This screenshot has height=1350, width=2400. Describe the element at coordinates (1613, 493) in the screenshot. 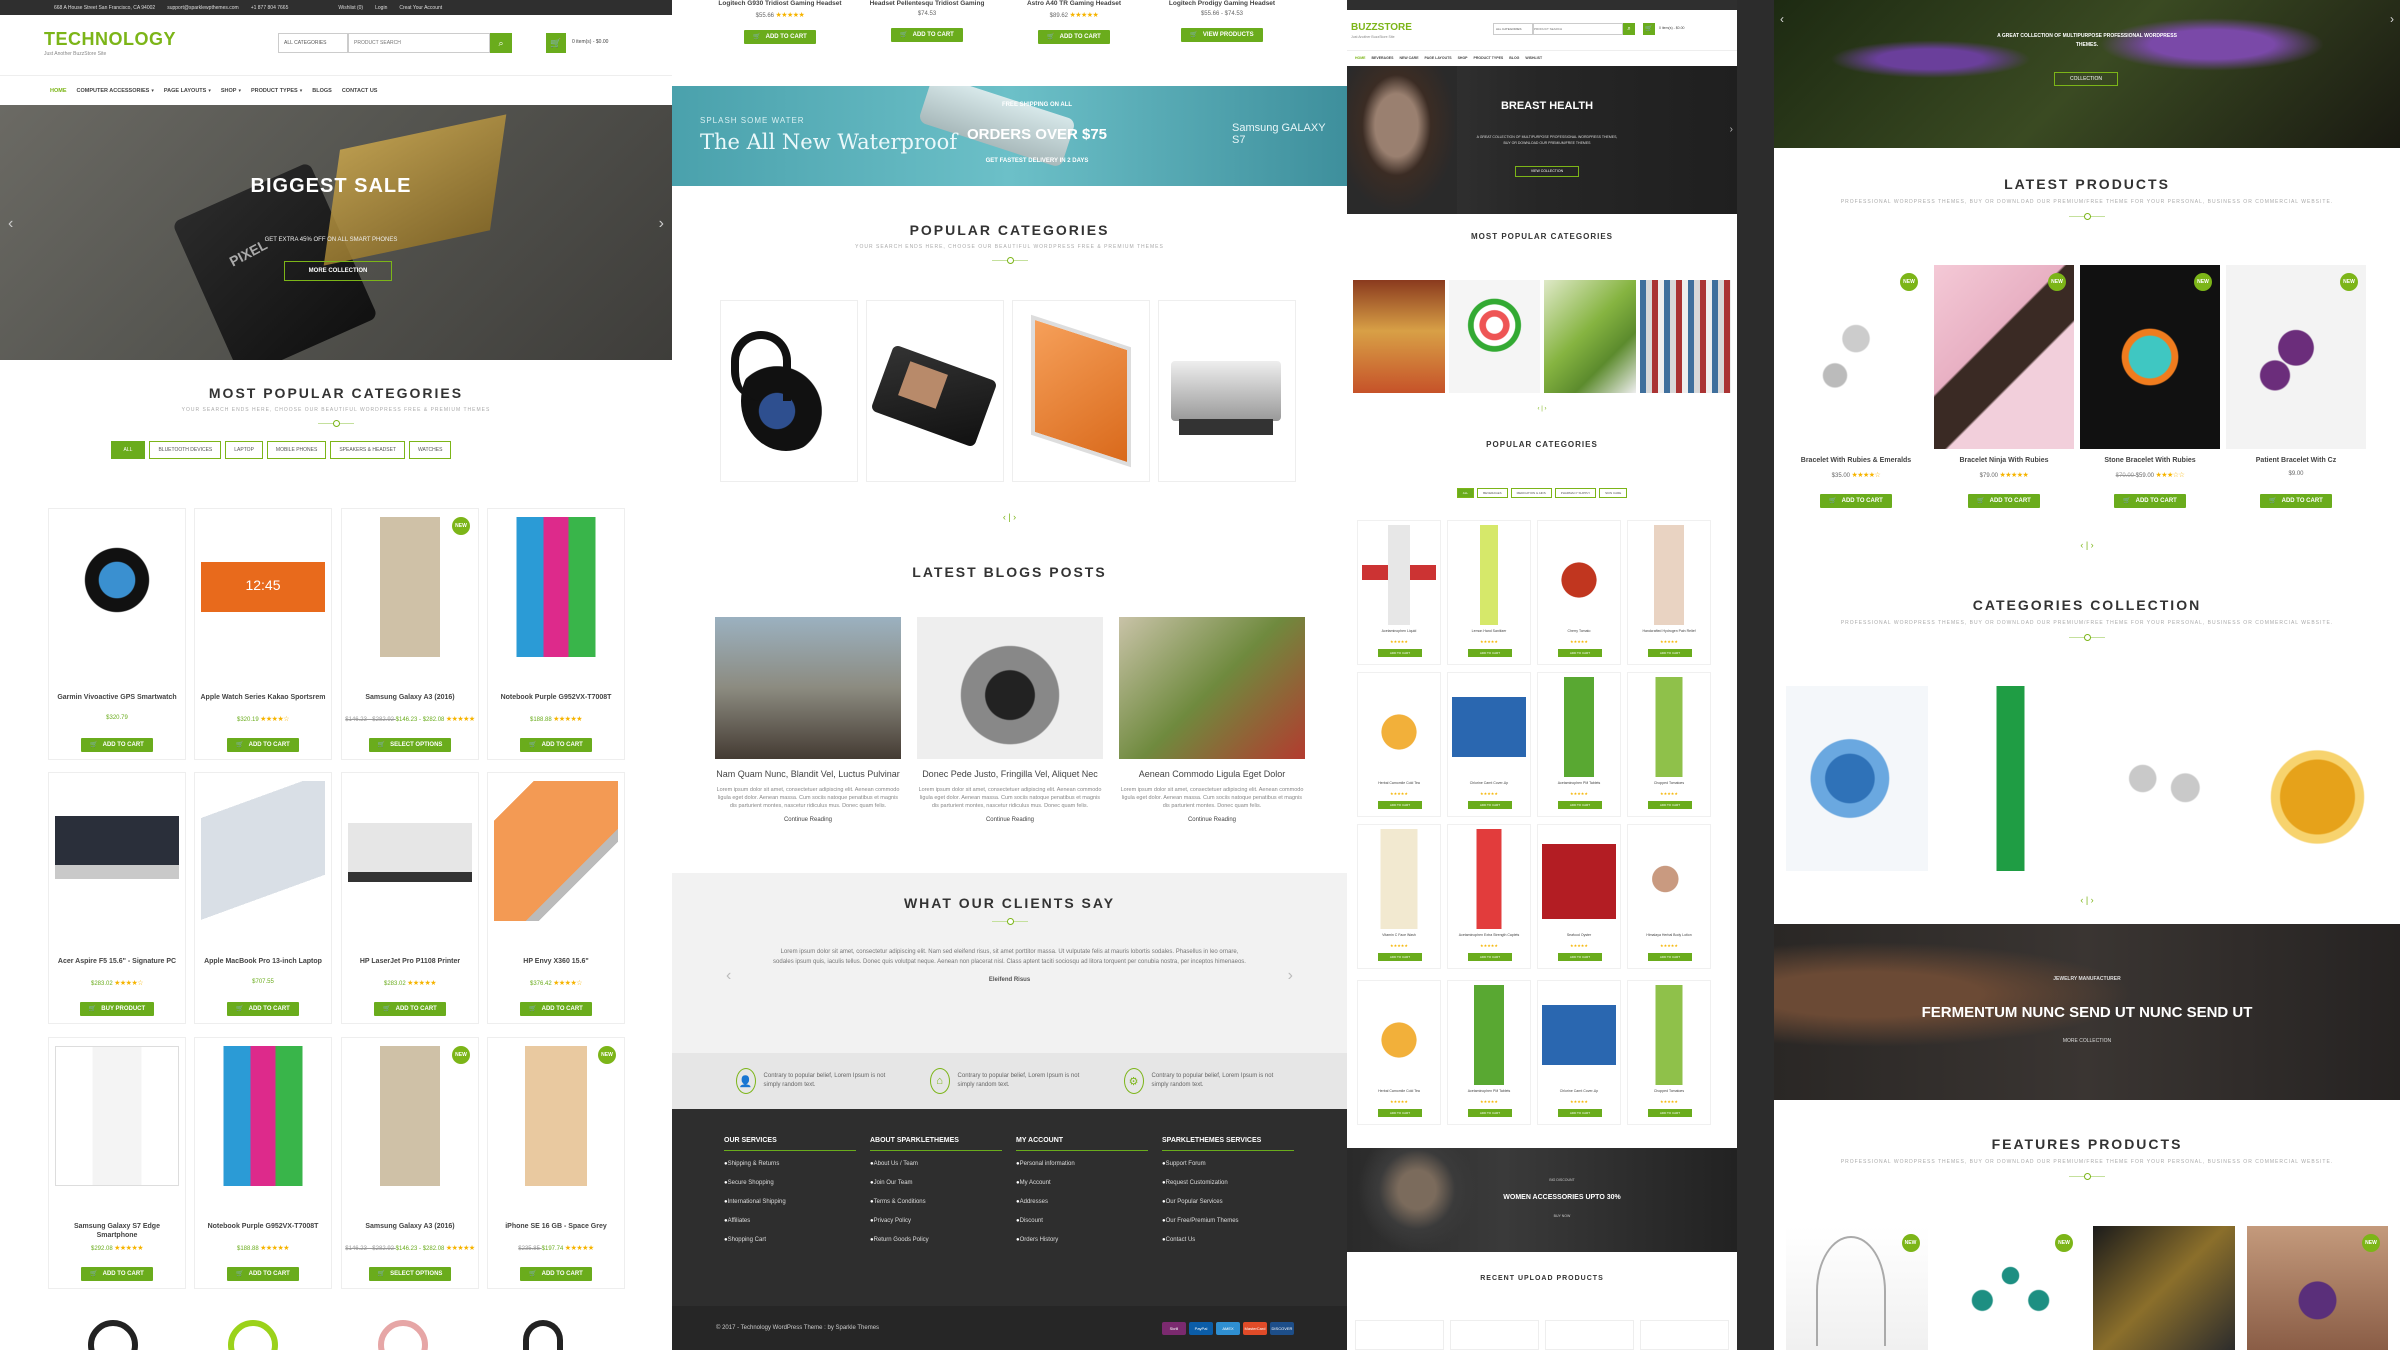

I see `category-tab: SKIN CARE` at that location.